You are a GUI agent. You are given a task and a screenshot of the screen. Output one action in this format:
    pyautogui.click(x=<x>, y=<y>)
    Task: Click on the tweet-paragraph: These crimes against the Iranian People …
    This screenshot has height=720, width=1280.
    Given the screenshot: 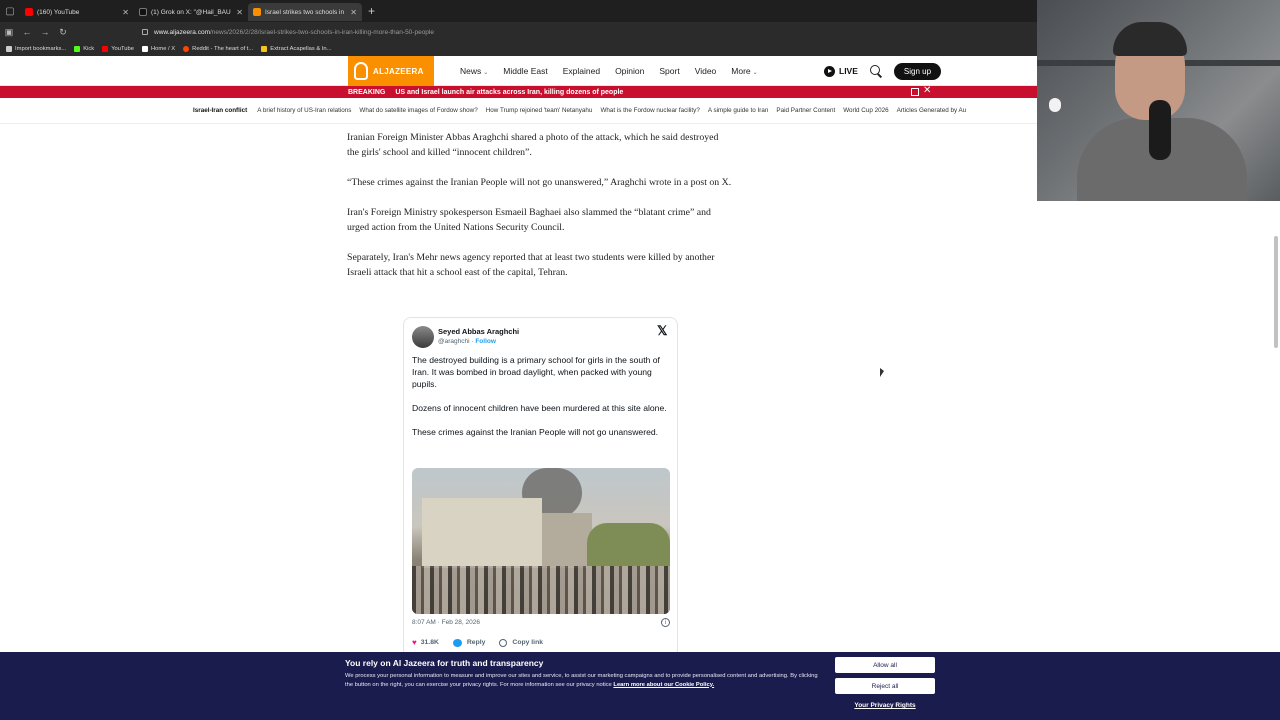 What is the action you would take?
    pyautogui.click(x=535, y=432)
    